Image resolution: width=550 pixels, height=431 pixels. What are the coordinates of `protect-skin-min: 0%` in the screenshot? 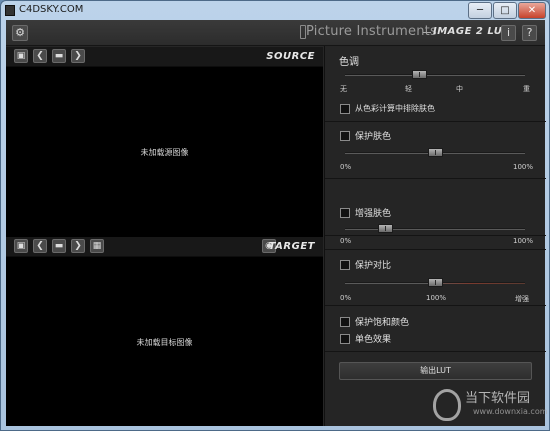 It's located at (346, 167).